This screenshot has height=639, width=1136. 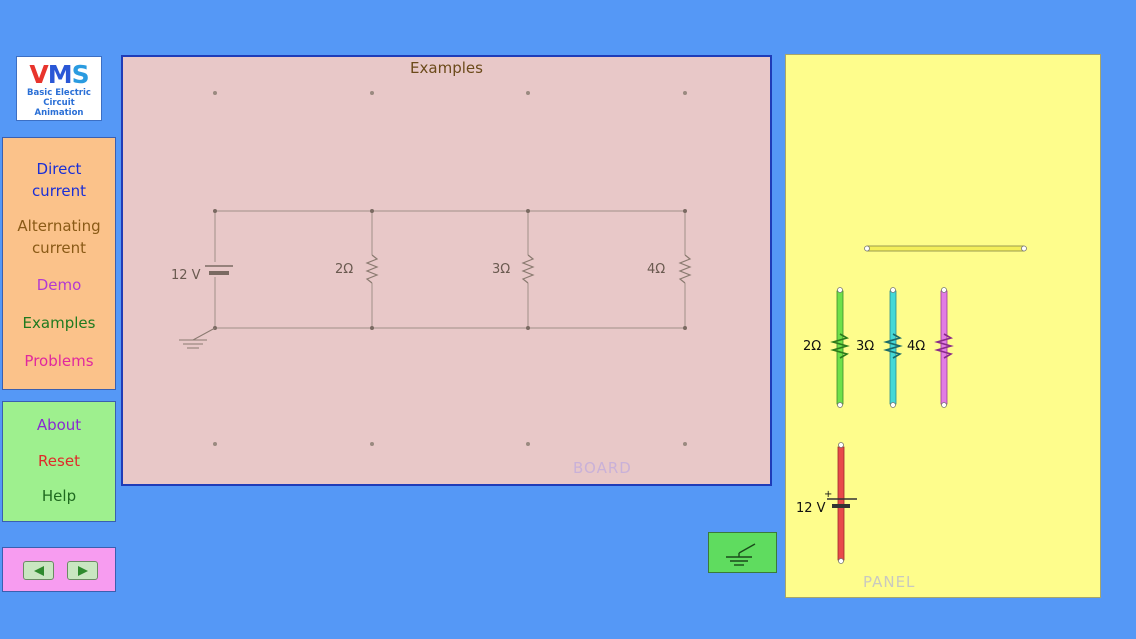 What do you see at coordinates (889, 582) in the screenshot?
I see `panel-label: PANEL` at bounding box center [889, 582].